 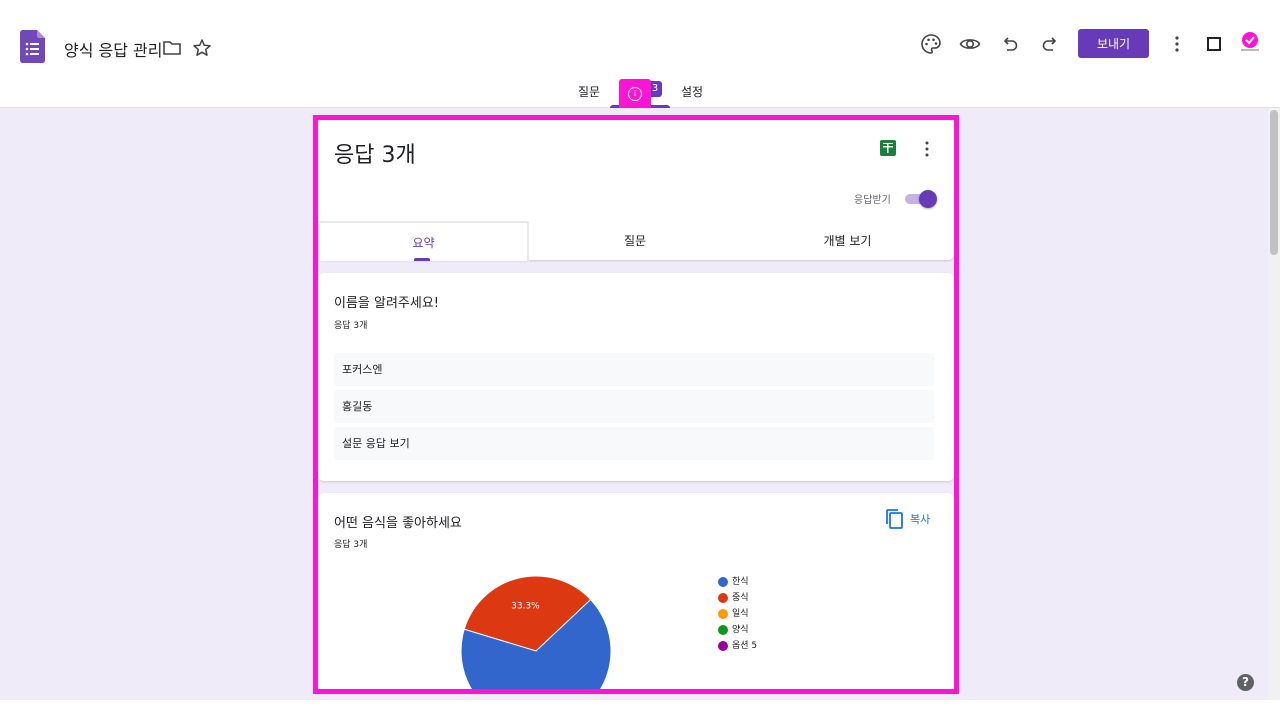 What do you see at coordinates (525, 607) in the screenshot?
I see `pie-data-label: 33.3%` at bounding box center [525, 607].